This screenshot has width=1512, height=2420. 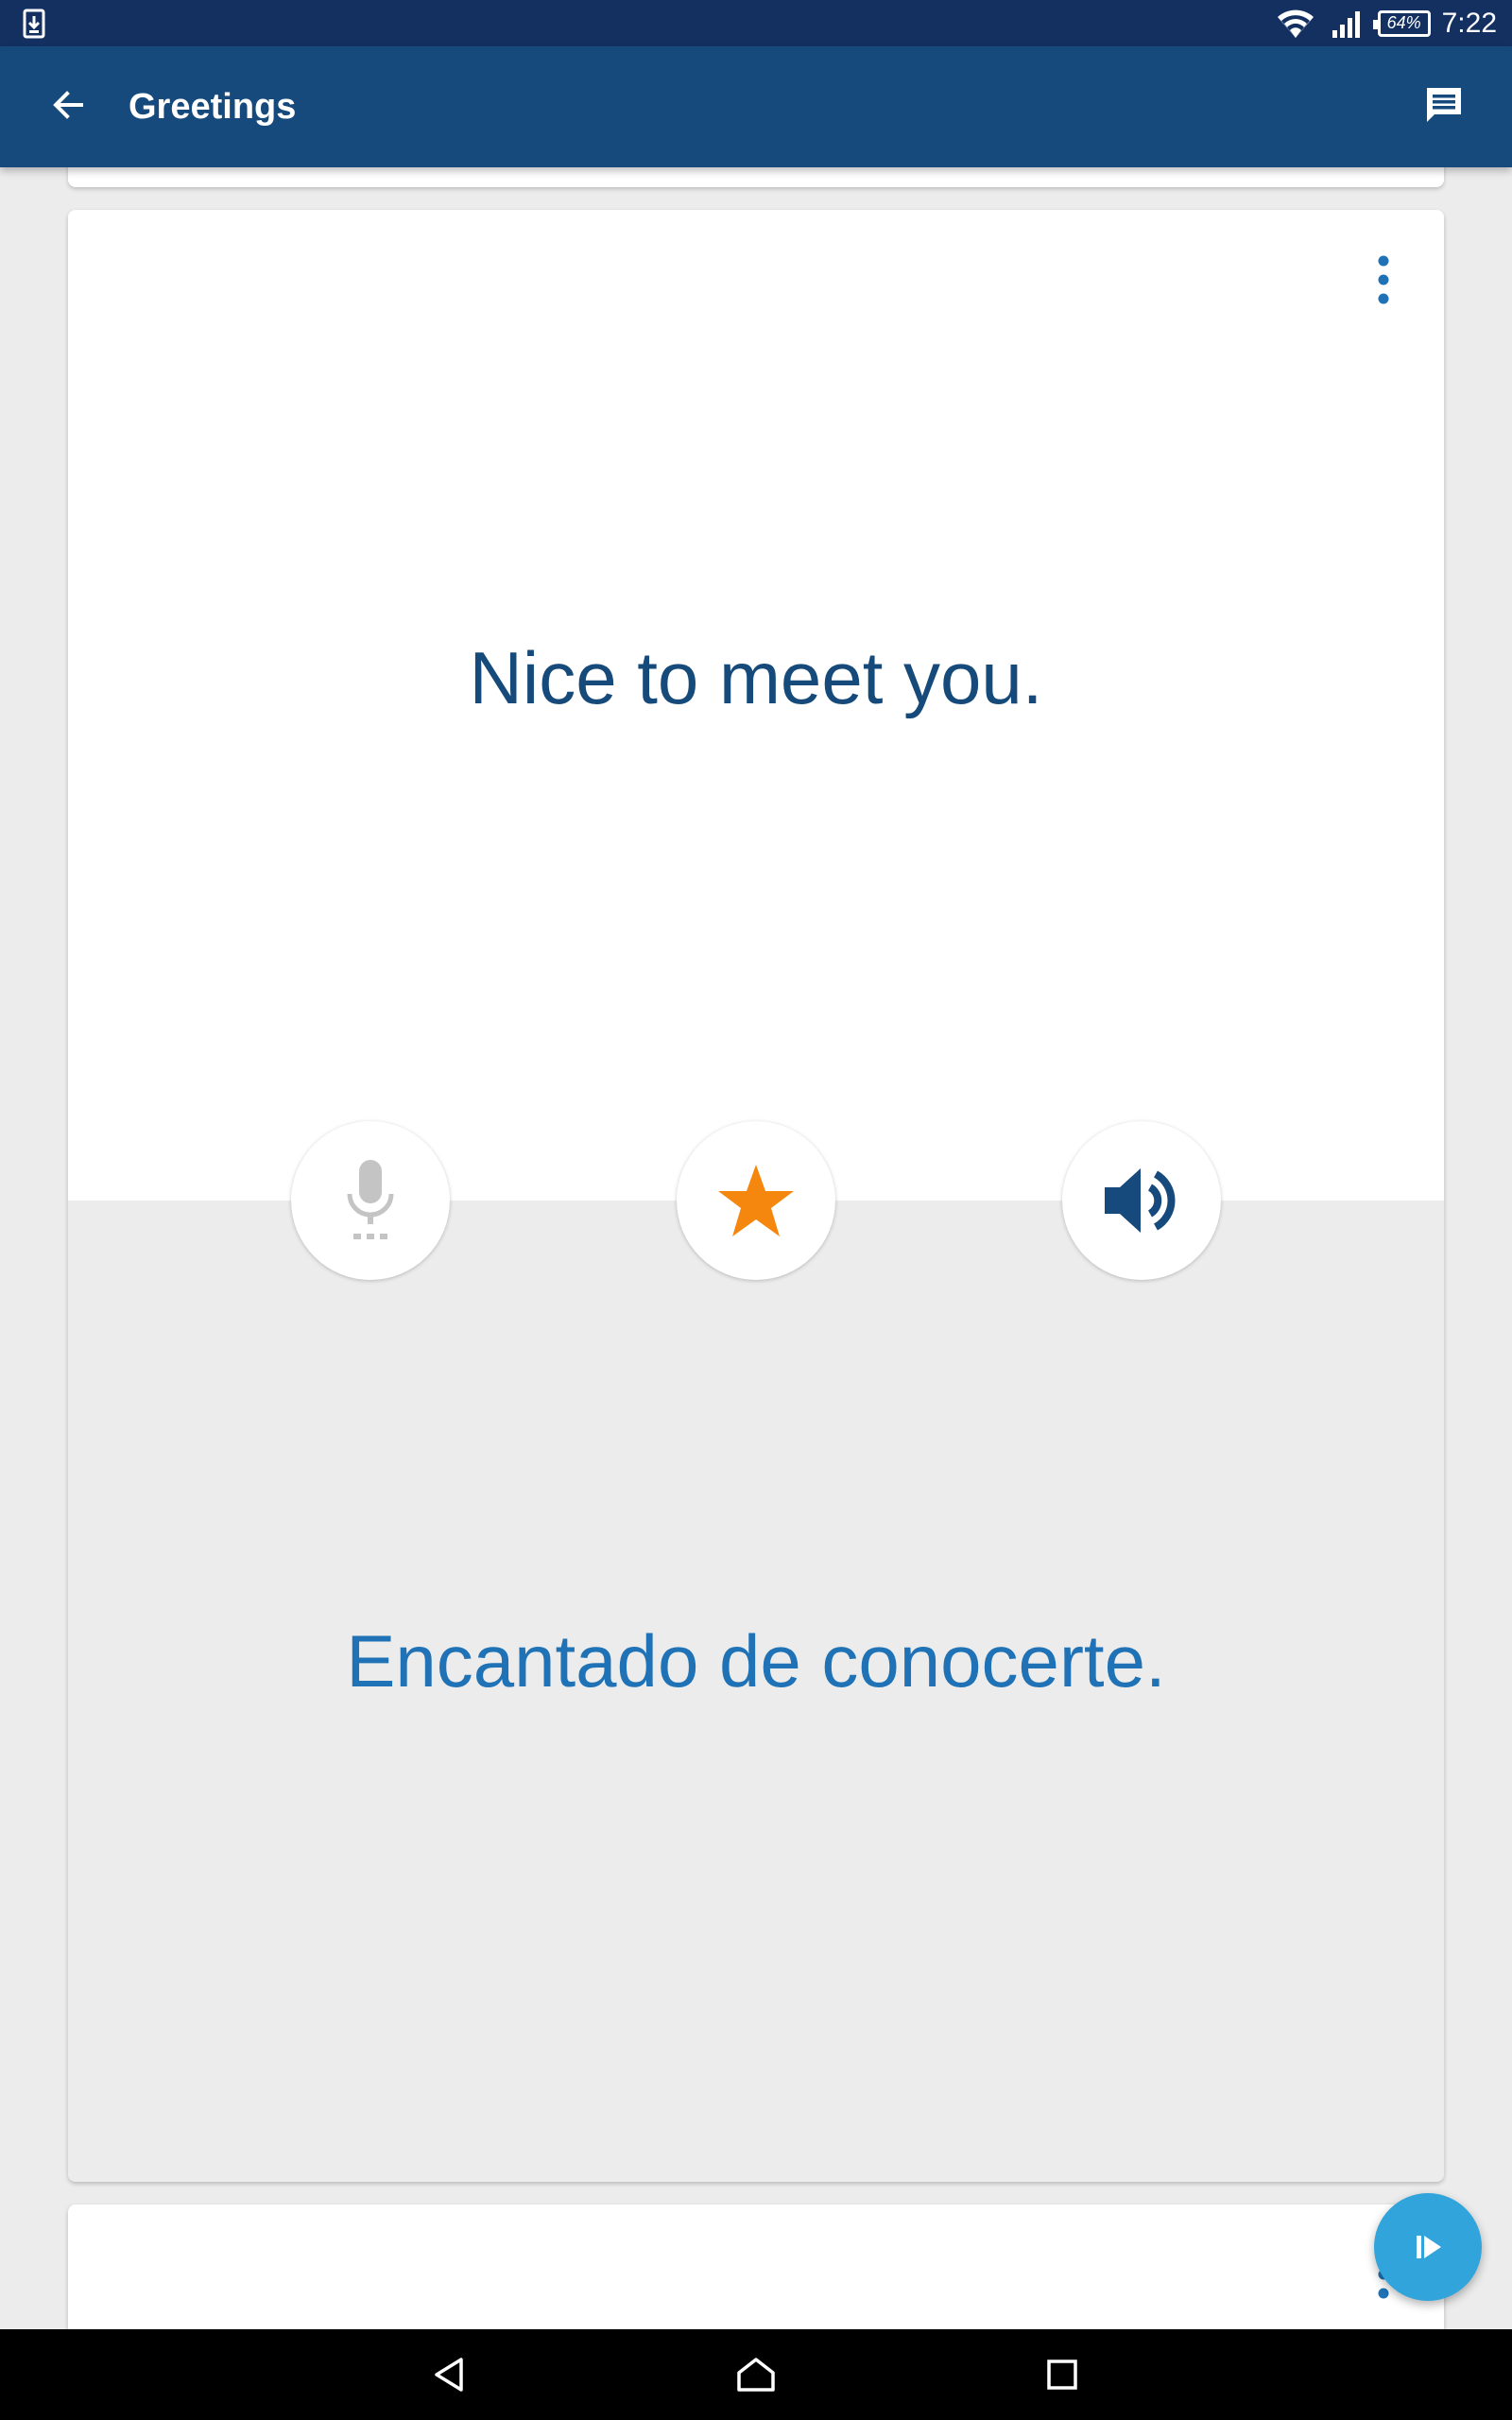 I want to click on card-menu-button, so click(x=1383, y=280).